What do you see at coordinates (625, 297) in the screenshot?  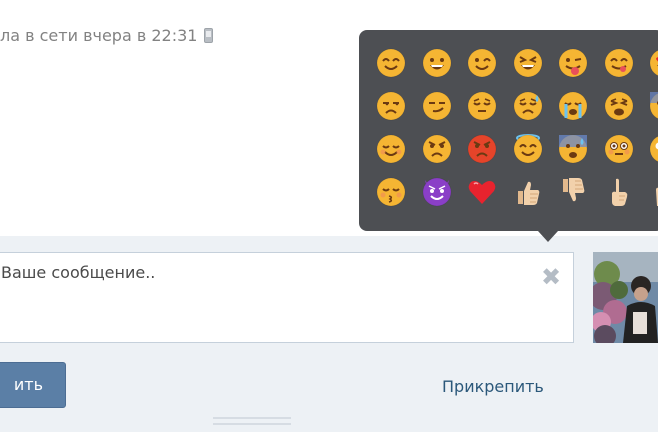 I see `avatar` at bounding box center [625, 297].